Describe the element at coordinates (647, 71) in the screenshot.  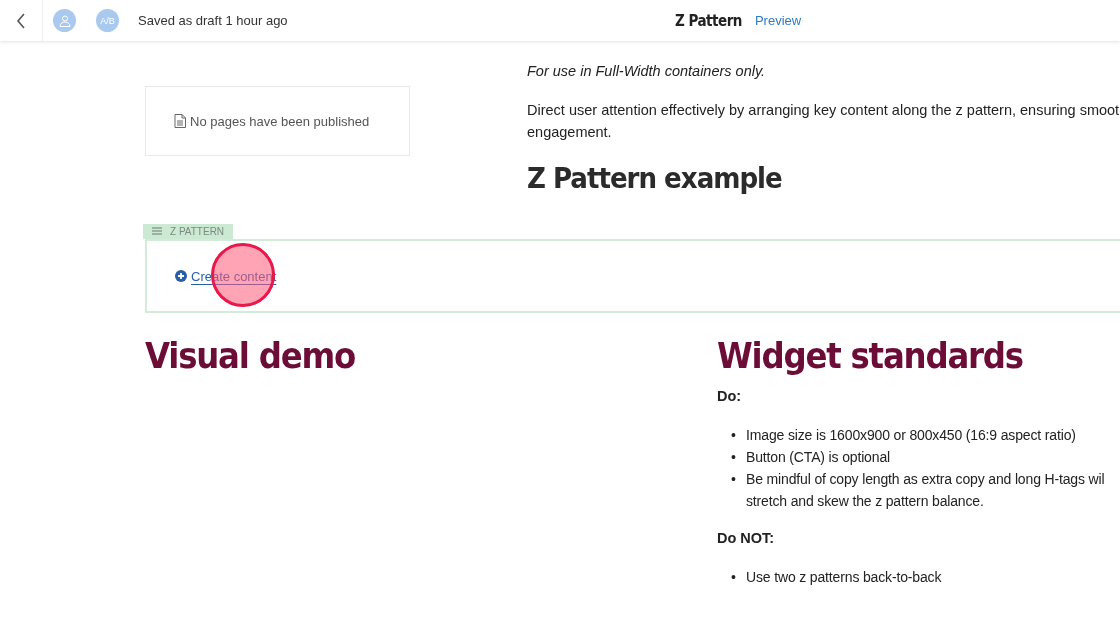
I see `usage-note: For use in Full-Width containers only.` at that location.